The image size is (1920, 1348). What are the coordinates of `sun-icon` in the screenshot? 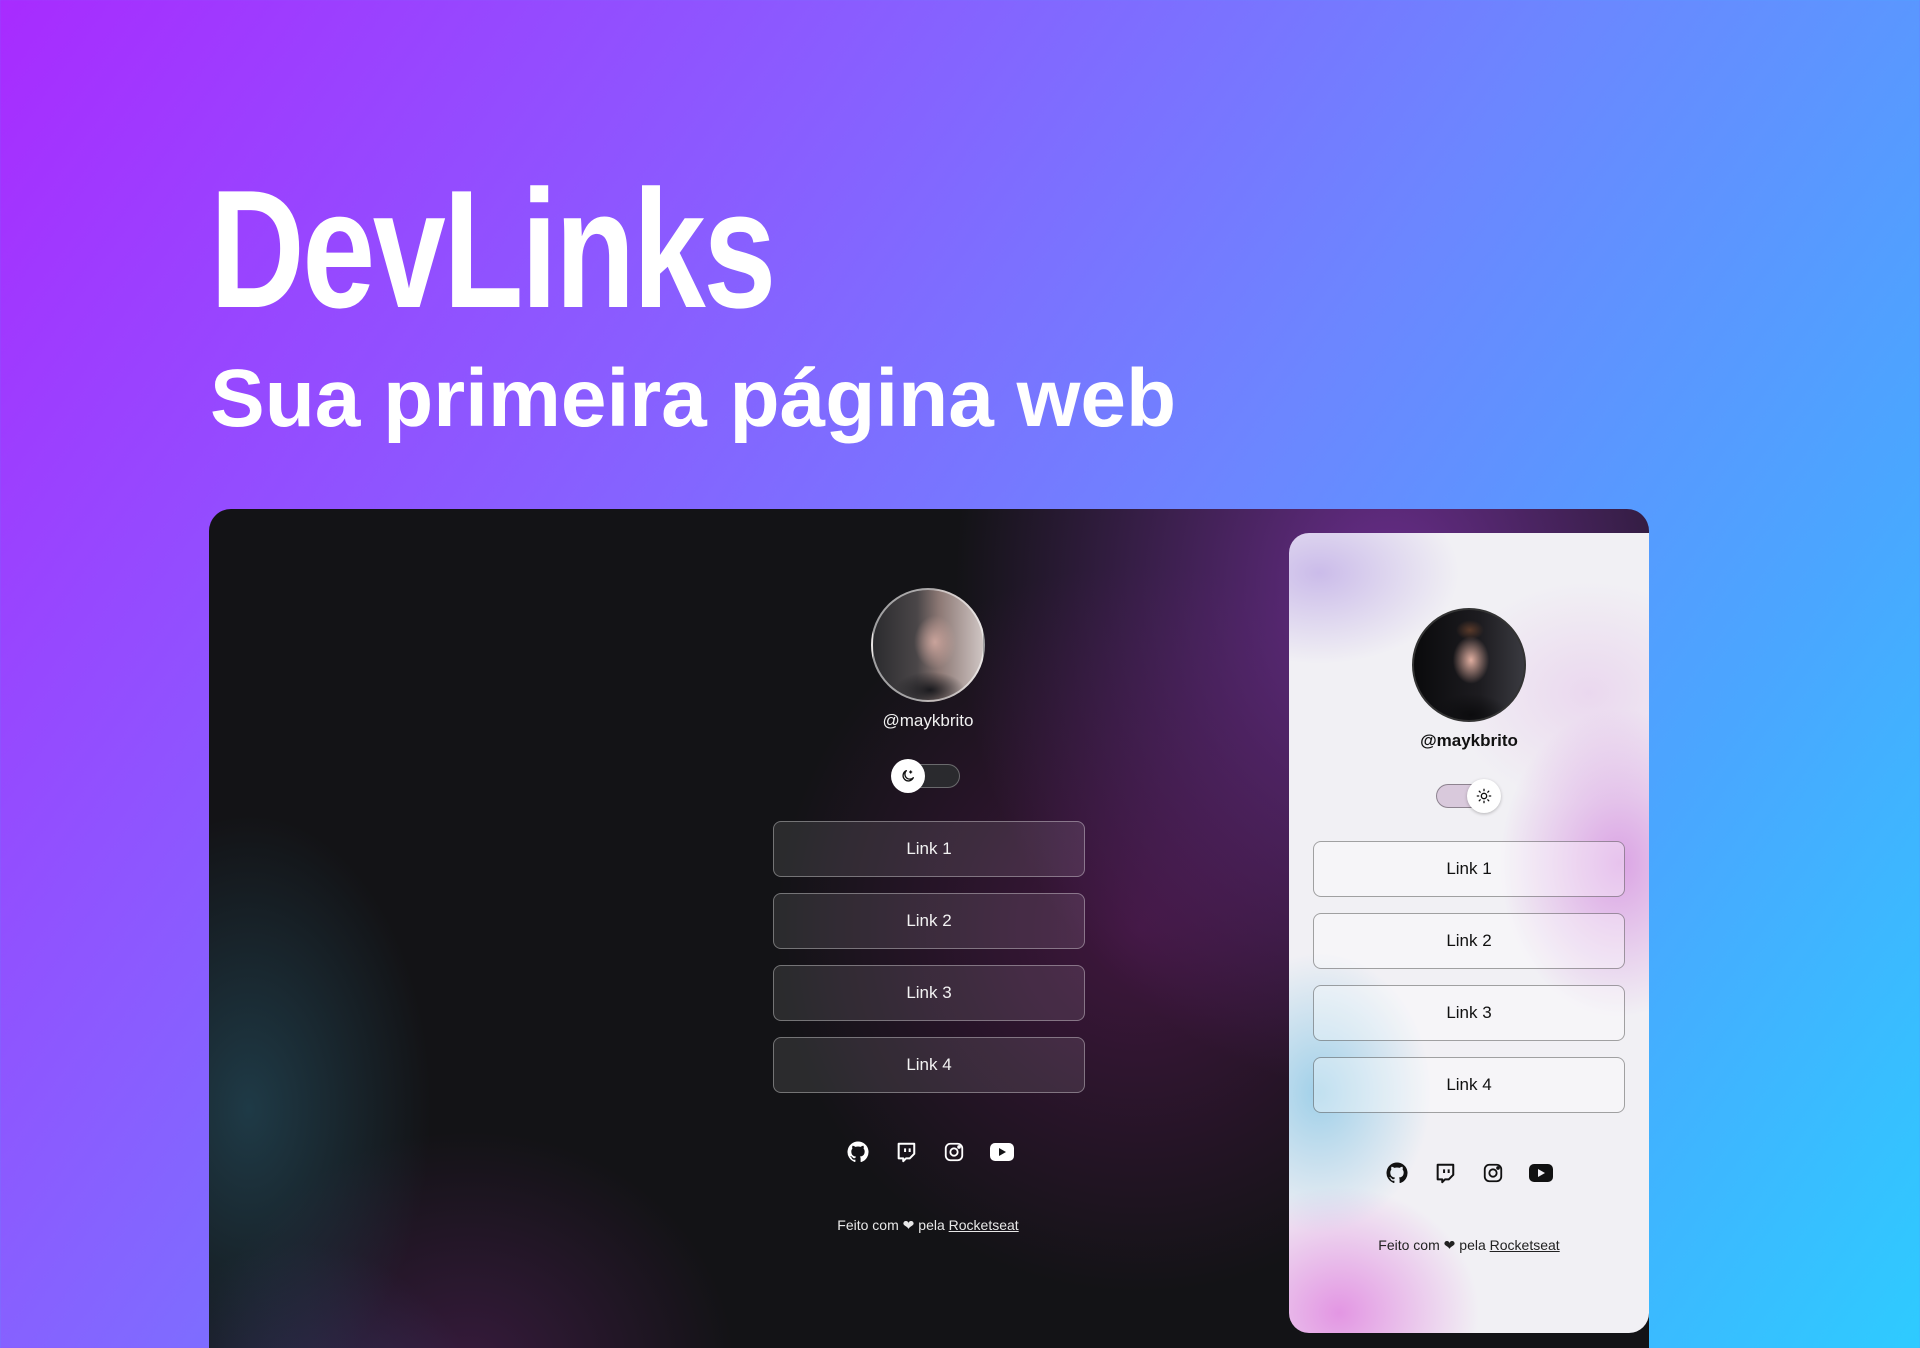 It's located at (1484, 796).